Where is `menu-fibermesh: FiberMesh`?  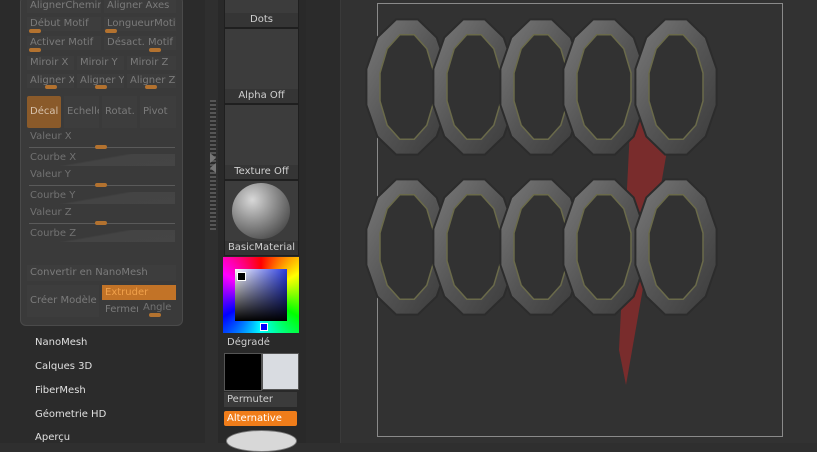 menu-fibermesh: FiberMesh is located at coordinates (60, 390).